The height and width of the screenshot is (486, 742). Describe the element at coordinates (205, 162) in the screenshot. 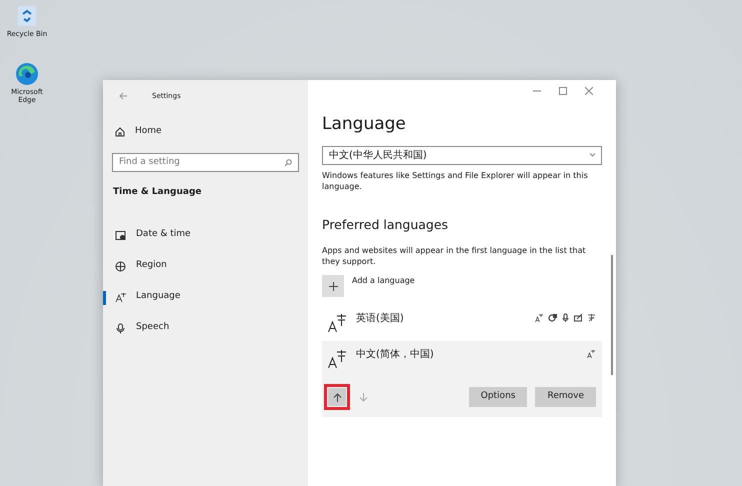

I see `search-field: Find a setting` at that location.